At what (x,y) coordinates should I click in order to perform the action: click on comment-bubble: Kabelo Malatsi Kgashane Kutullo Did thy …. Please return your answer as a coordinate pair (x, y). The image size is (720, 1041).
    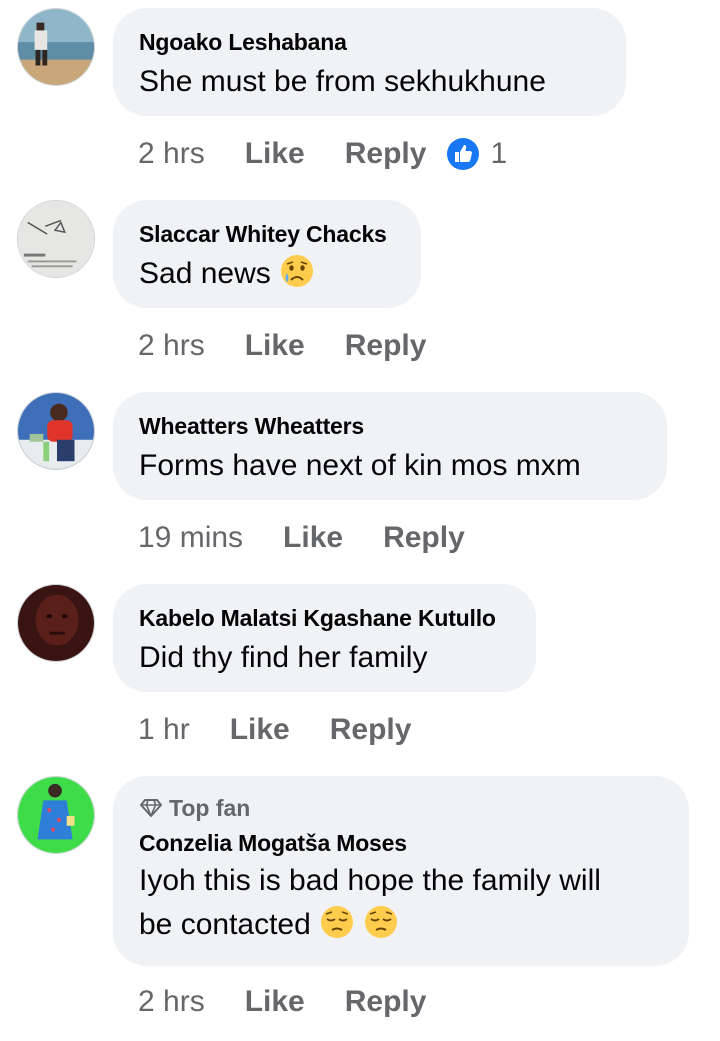
    Looking at the image, I should click on (324, 638).